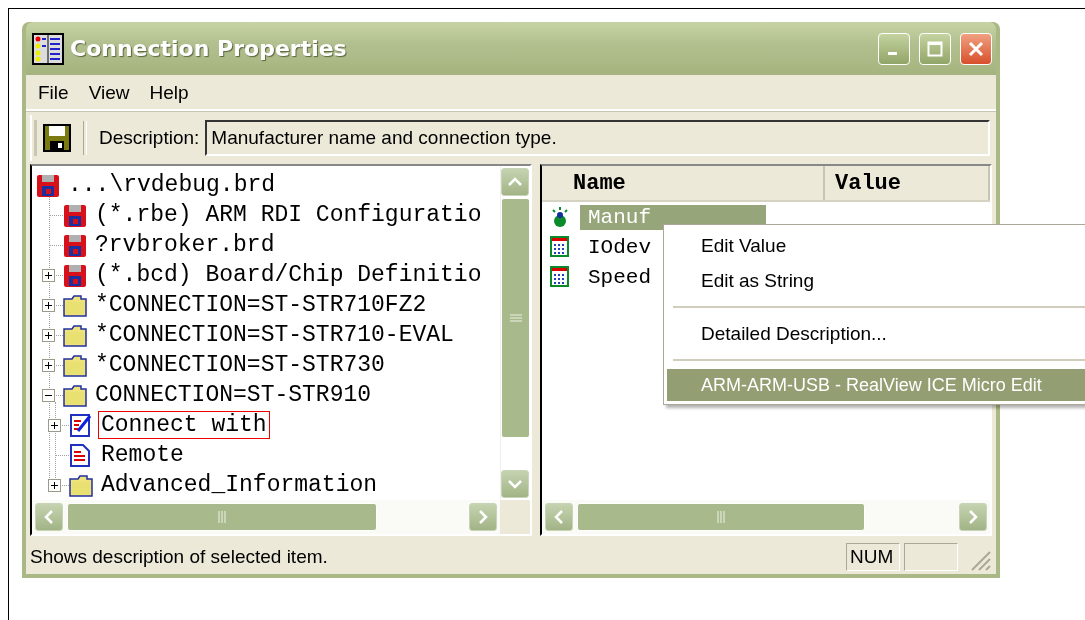 The image size is (1085, 620). What do you see at coordinates (149, 138) in the screenshot?
I see `description-label: Description:` at bounding box center [149, 138].